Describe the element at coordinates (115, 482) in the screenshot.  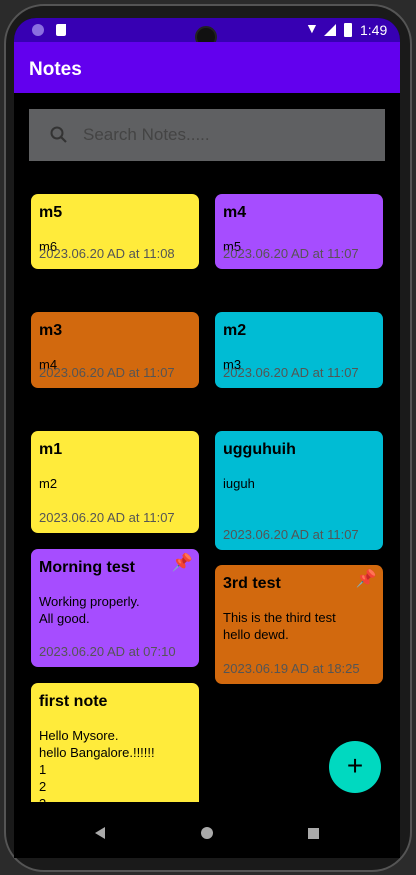
I see `note-card: m1 m2 2023.06.20 AD at 11:07` at that location.